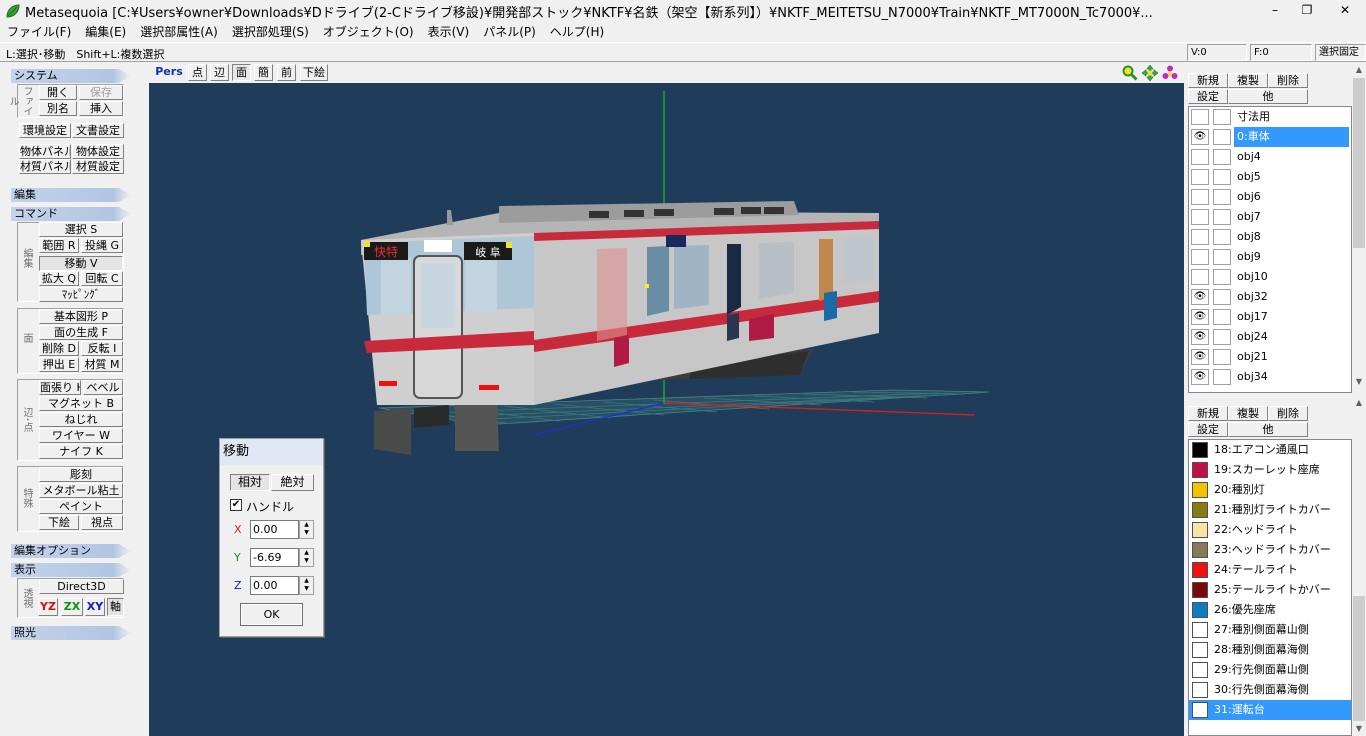 The width and height of the screenshot is (1366, 736). Describe the element at coordinates (241, 72) in the screenshot. I see `face-mode-button: 面` at that location.